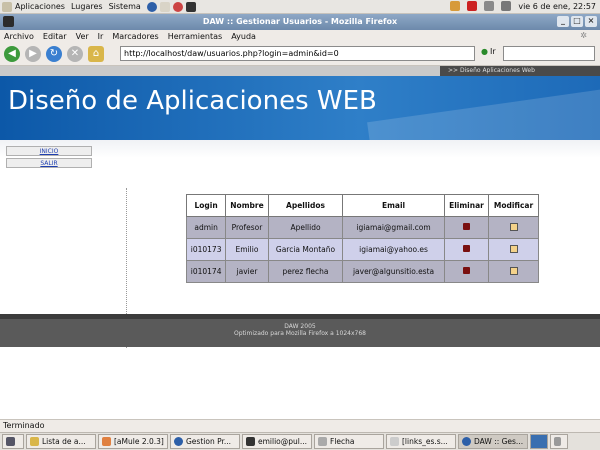 The image size is (600, 450). Describe the element at coordinates (87, 6) in the screenshot. I see `panel-menu-lugares: Lugares` at that location.